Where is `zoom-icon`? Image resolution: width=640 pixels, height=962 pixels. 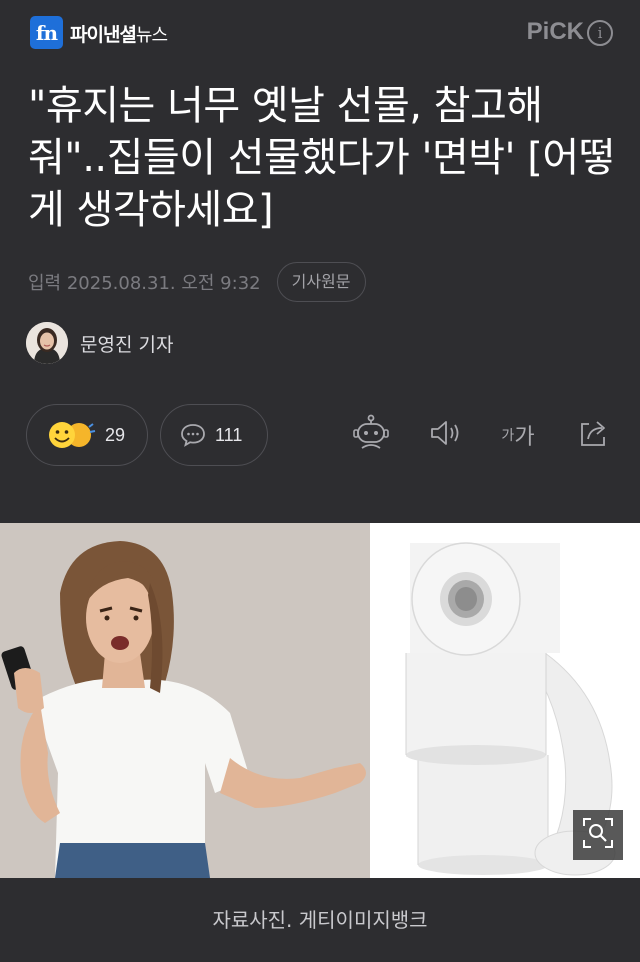 zoom-icon is located at coordinates (598, 835).